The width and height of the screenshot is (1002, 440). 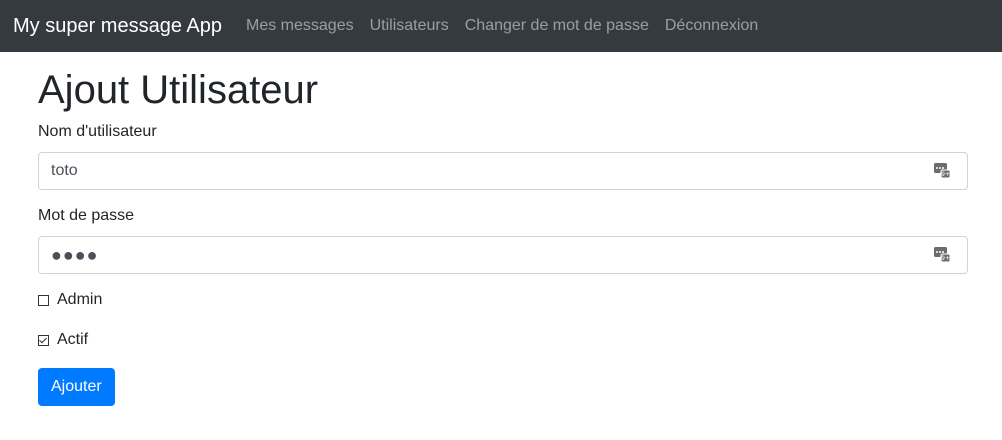 What do you see at coordinates (97, 131) in the screenshot?
I see `username-label: Nom d'utilisateur` at bounding box center [97, 131].